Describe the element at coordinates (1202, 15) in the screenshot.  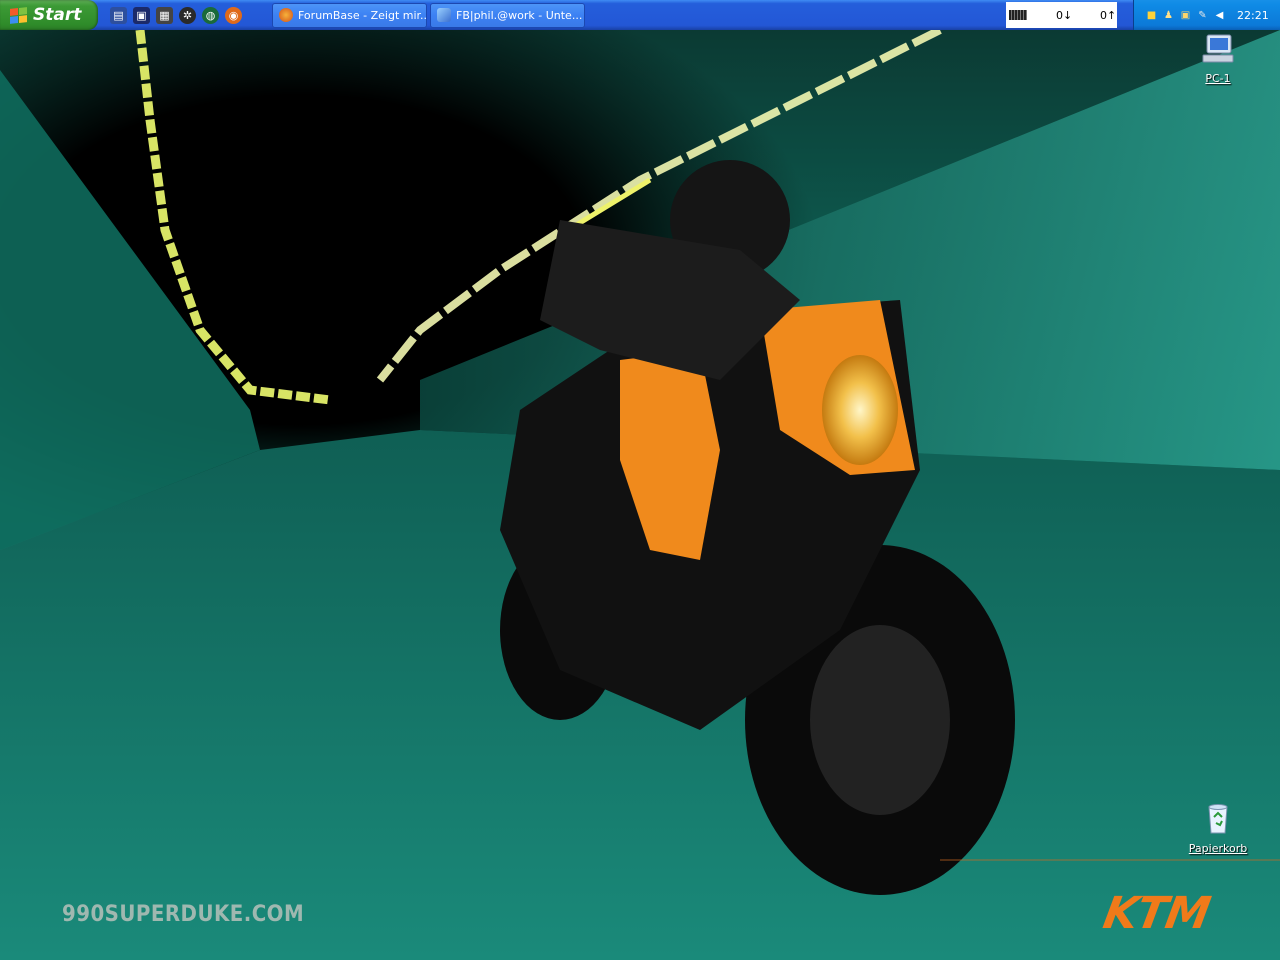
I see `pen-tray-icon: ✎` at that location.